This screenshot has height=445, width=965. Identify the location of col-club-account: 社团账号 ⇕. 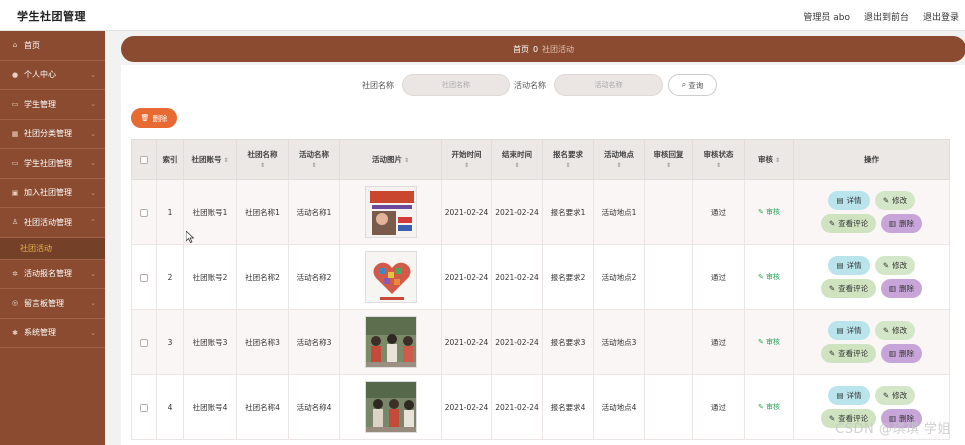
(210, 159).